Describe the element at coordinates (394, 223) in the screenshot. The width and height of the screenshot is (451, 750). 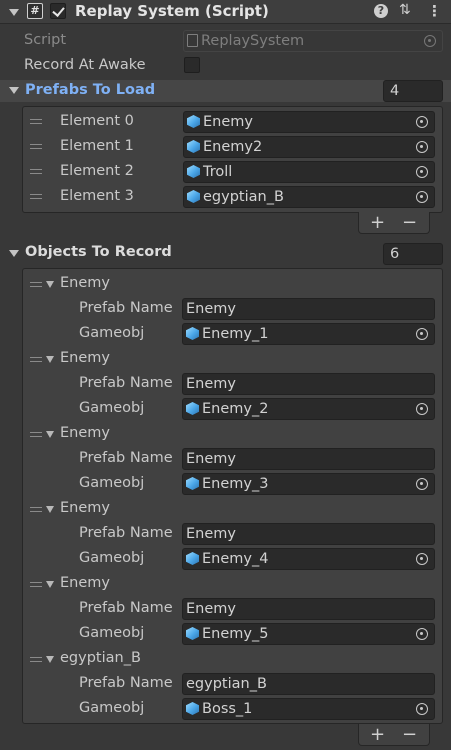
I see `prefabs-footer: + −` at that location.